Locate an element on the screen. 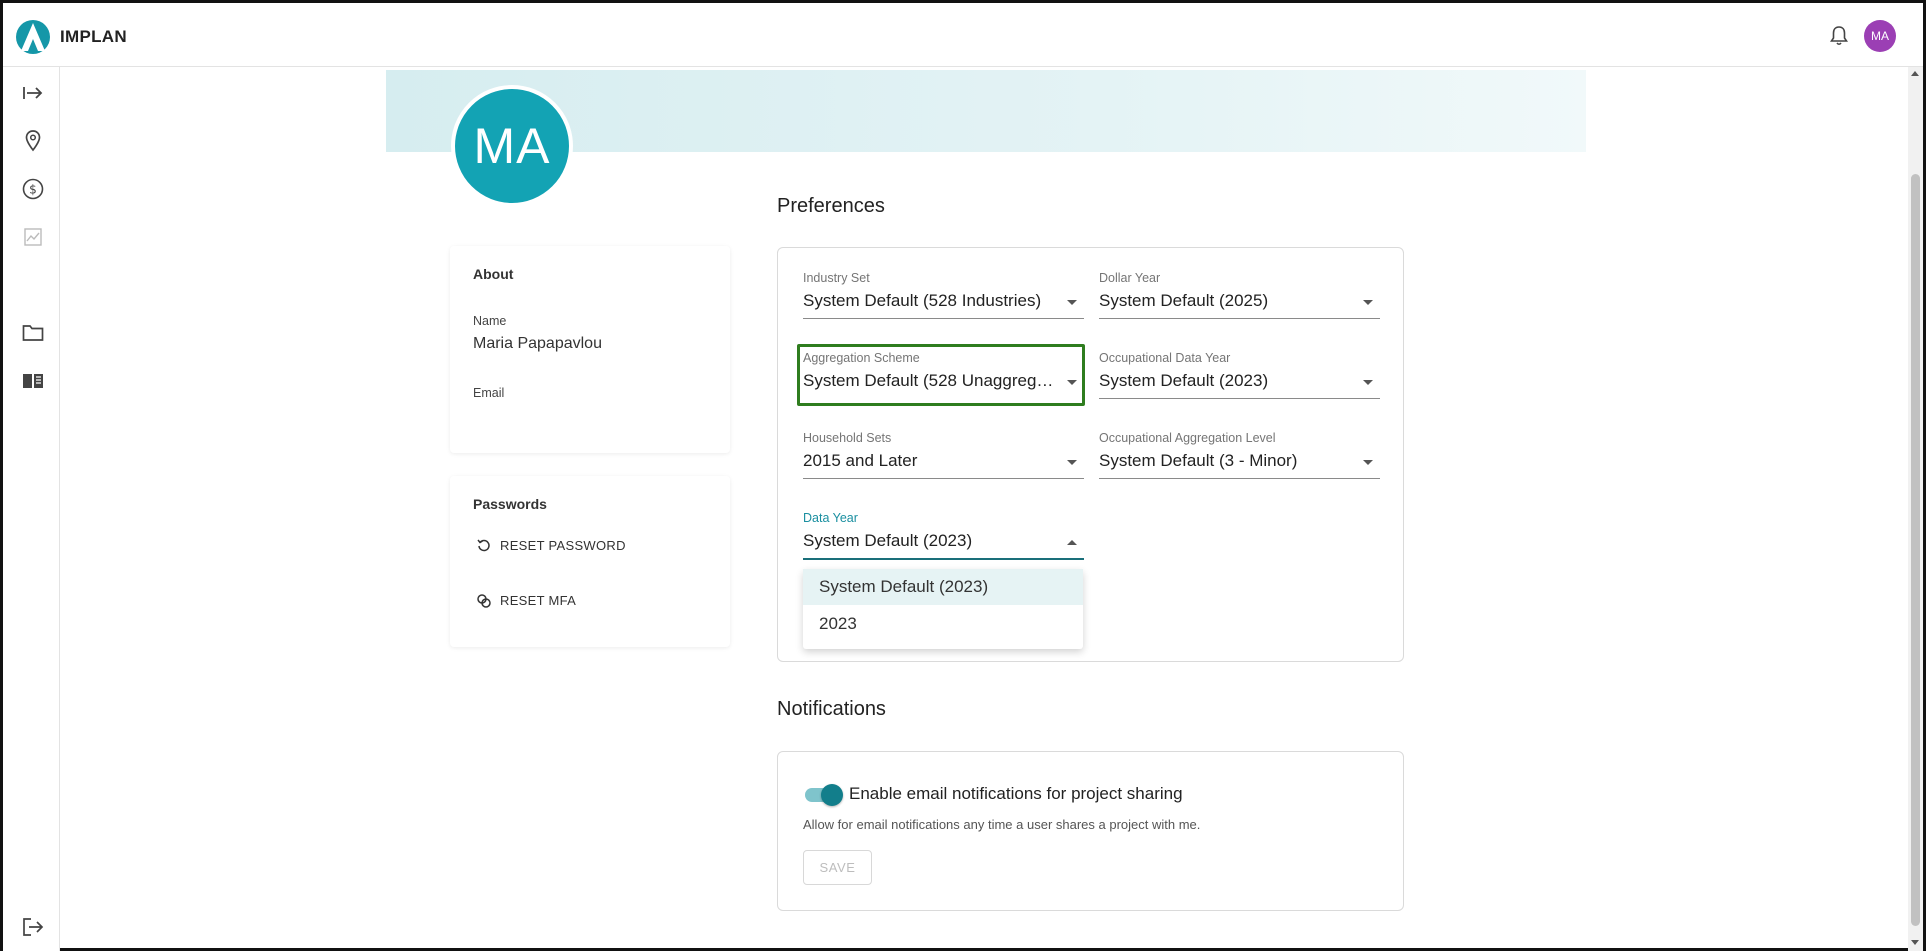 The width and height of the screenshot is (1926, 951). folder-icon is located at coordinates (33, 333).